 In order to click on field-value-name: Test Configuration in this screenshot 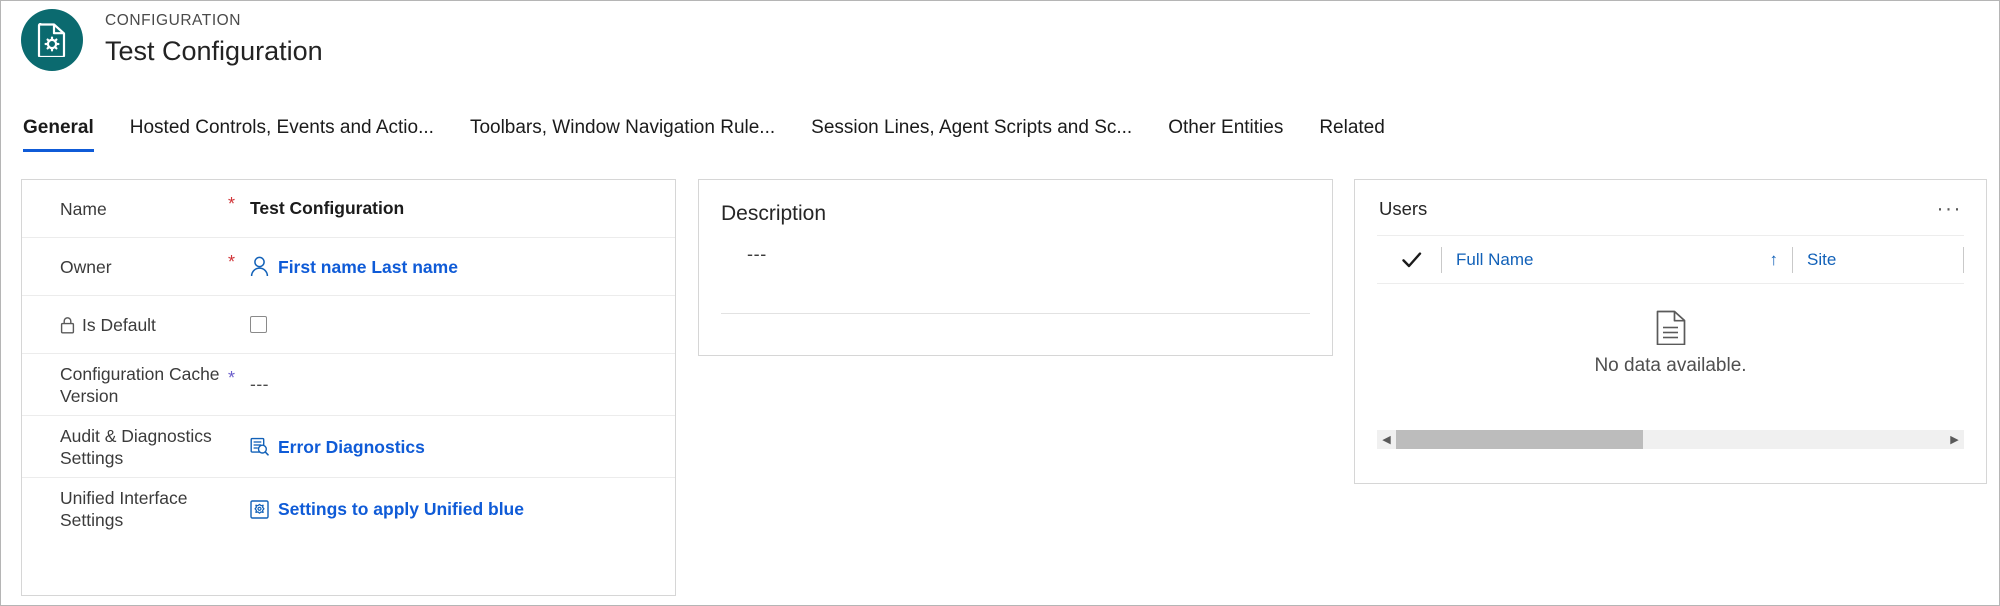, I will do `click(453, 208)`.